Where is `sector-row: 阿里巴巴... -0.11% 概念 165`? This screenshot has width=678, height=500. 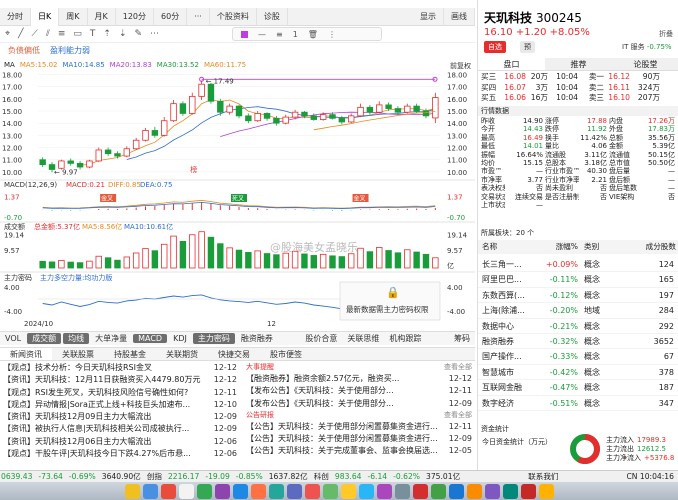
sector-row: 阿里巴巴... -0.11% 概念 165 is located at coordinates (578, 280).